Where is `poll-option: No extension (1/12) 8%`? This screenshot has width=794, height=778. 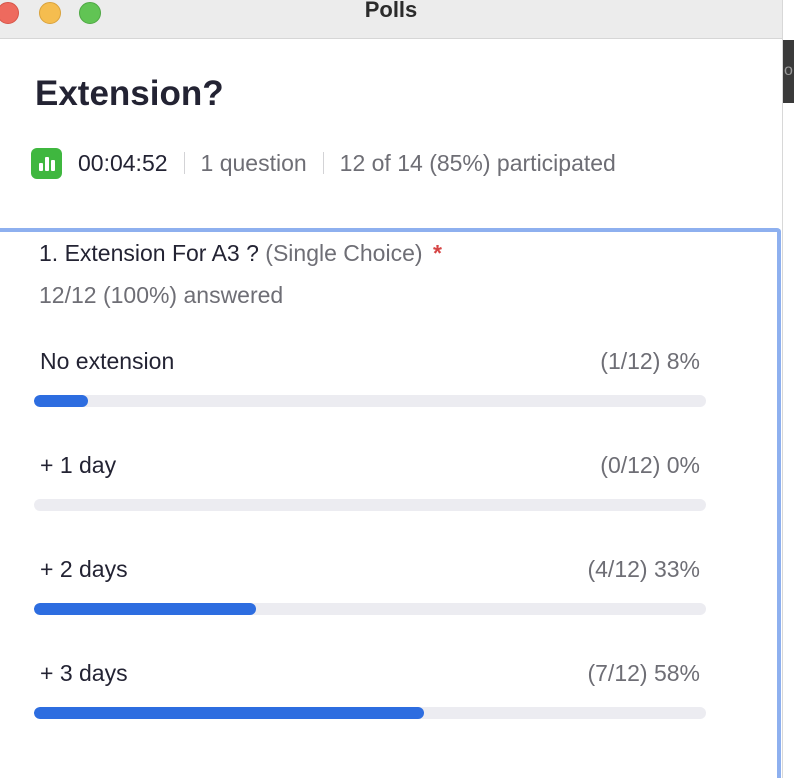 poll-option: No extension (1/12) 8% is located at coordinates (370, 383).